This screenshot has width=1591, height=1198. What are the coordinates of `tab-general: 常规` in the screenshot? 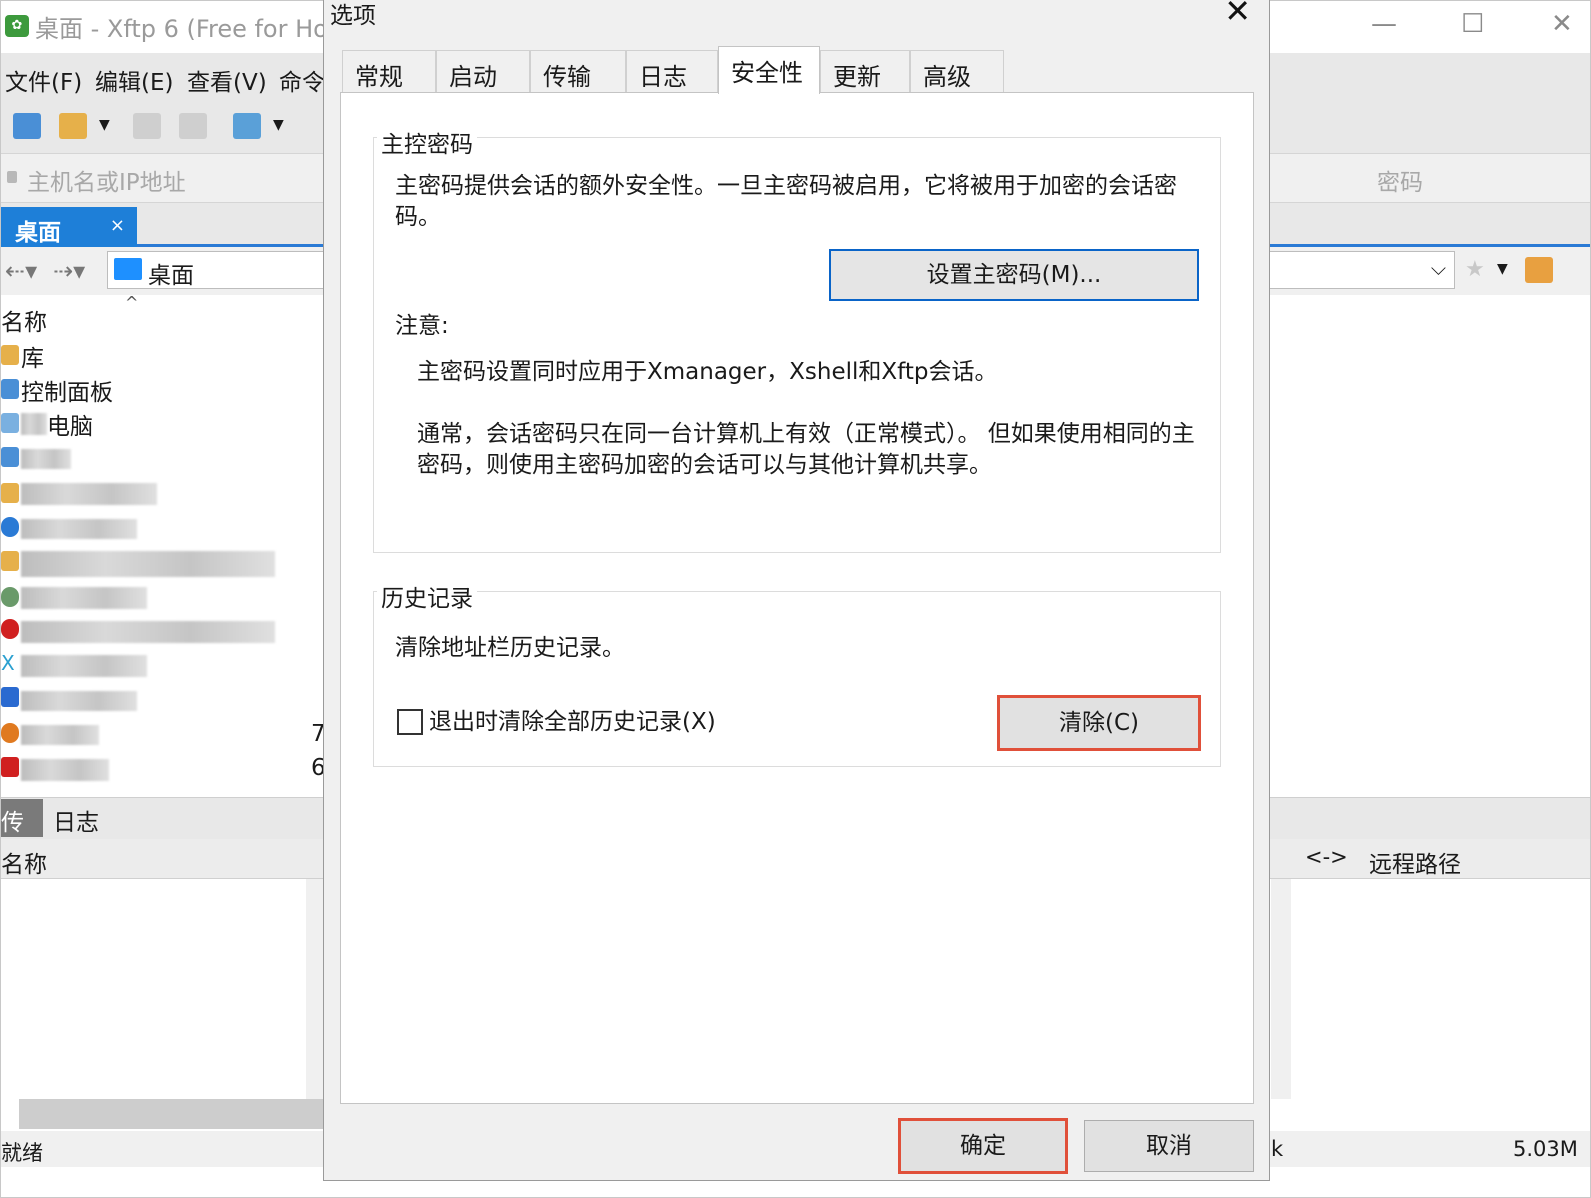 It's located at (389, 71).